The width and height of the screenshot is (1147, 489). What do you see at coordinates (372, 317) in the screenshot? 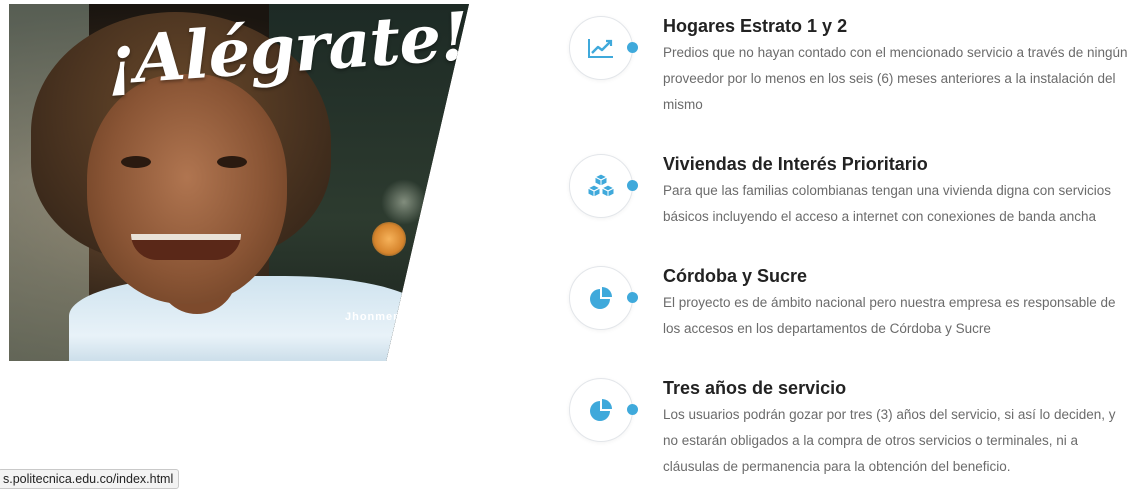
I see `hero-credit: Jhonmer` at bounding box center [372, 317].